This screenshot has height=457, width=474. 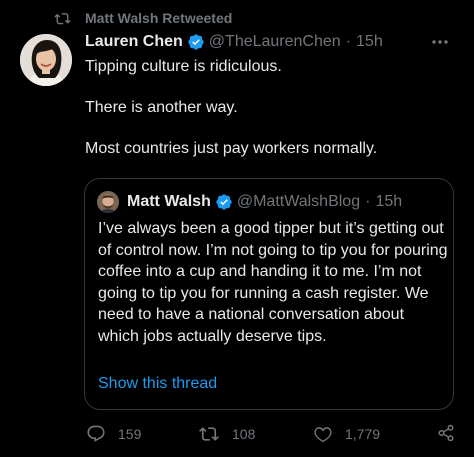 What do you see at coordinates (183, 66) in the screenshot?
I see `tweet-paragraph: Tipping culture is ridiculous.` at bounding box center [183, 66].